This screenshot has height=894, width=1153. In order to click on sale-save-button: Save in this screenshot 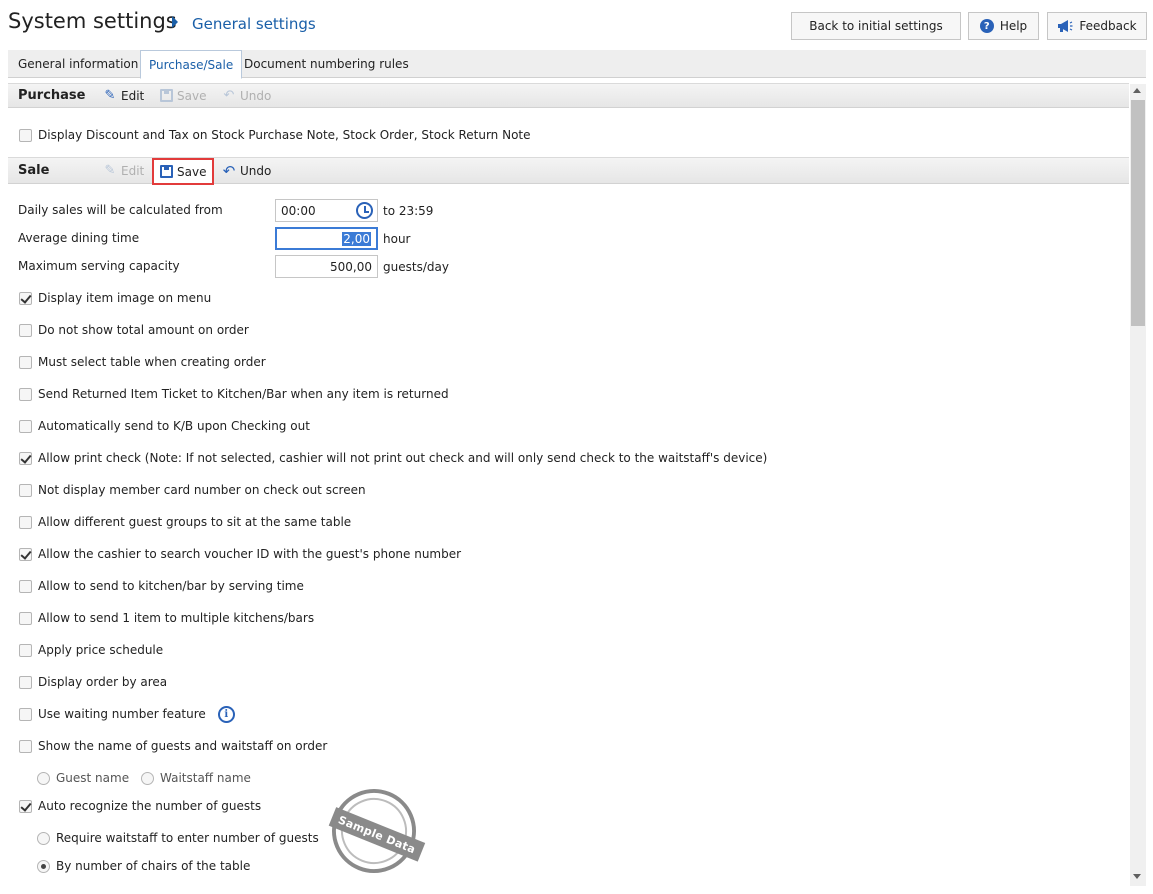, I will do `click(183, 171)`.